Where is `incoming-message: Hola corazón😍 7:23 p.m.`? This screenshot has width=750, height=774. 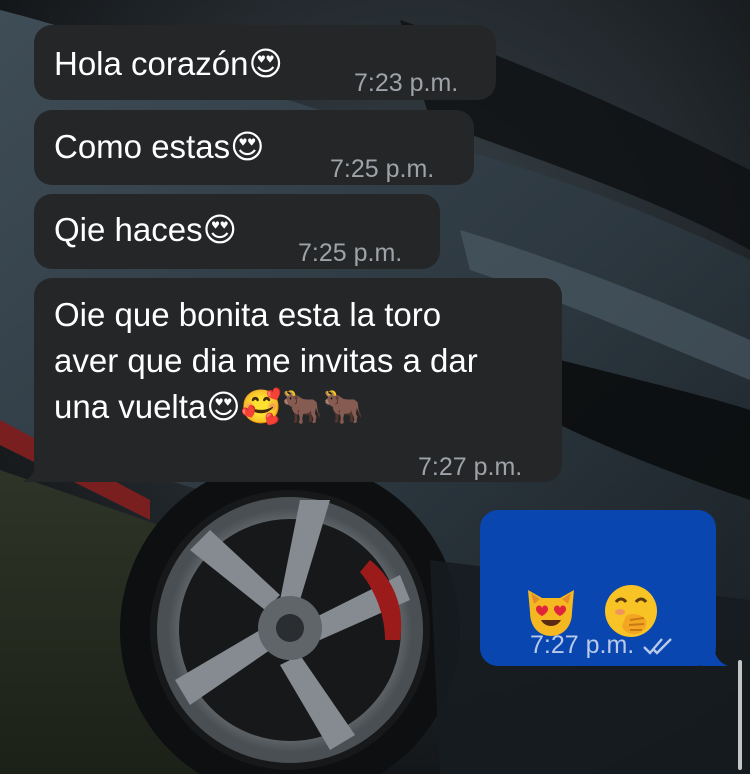 incoming-message: Hola corazón😍 7:23 p.m. is located at coordinates (265, 62).